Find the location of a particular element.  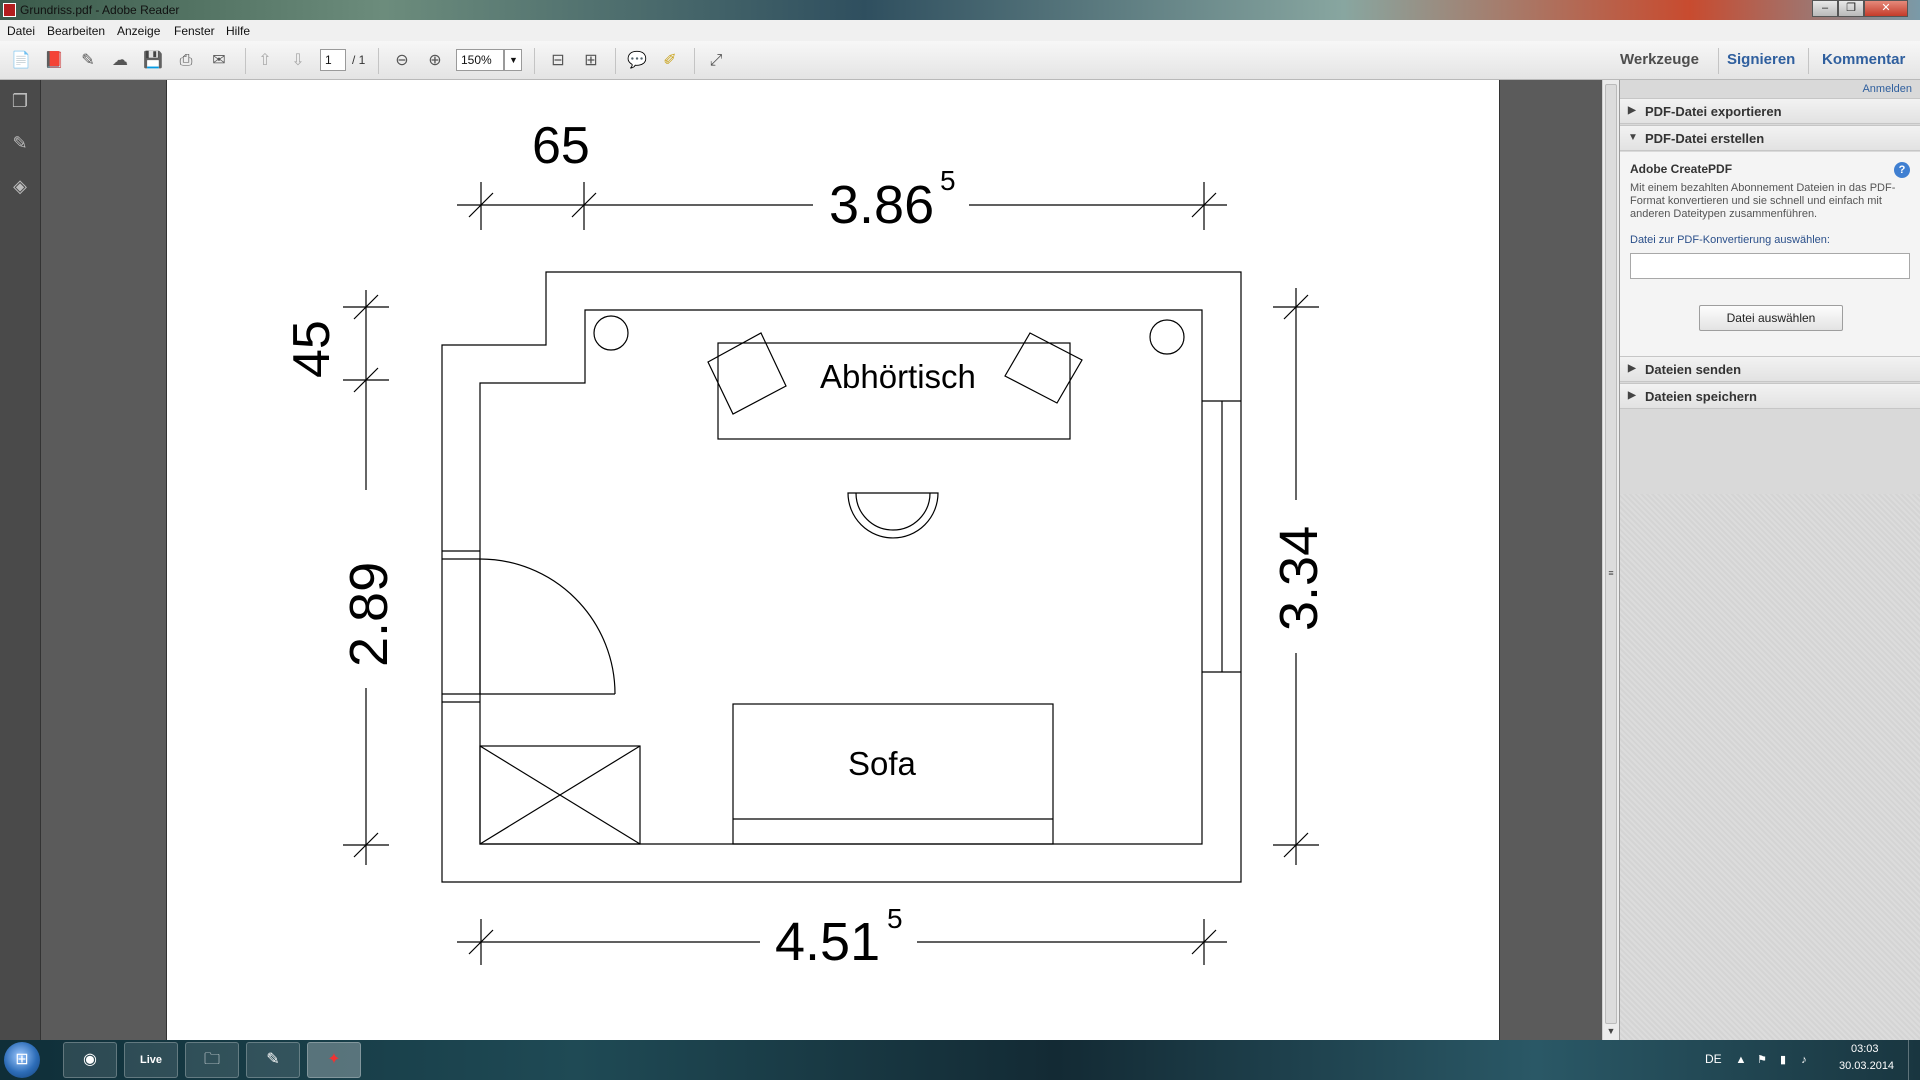

section-label: PDF-Datei exportieren is located at coordinates (1713, 111).